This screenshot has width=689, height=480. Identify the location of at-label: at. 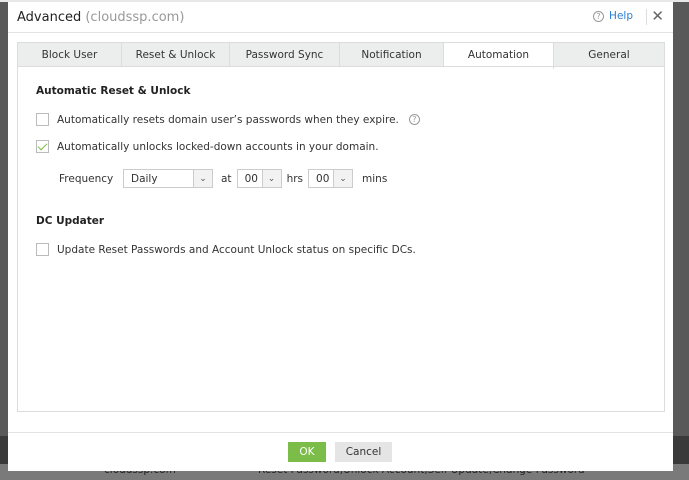
(226, 178).